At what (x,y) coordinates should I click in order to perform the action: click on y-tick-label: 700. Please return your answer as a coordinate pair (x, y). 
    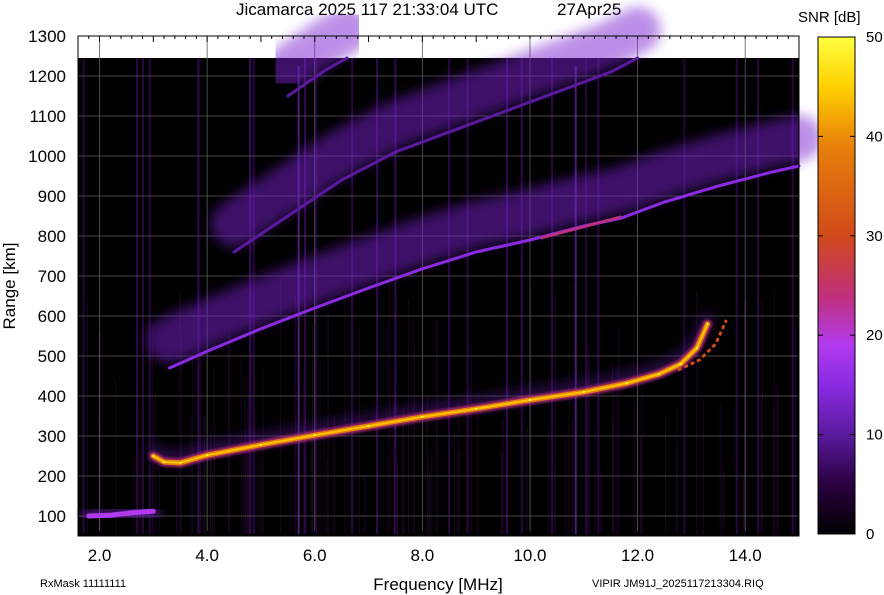
    Looking at the image, I should click on (52, 276).